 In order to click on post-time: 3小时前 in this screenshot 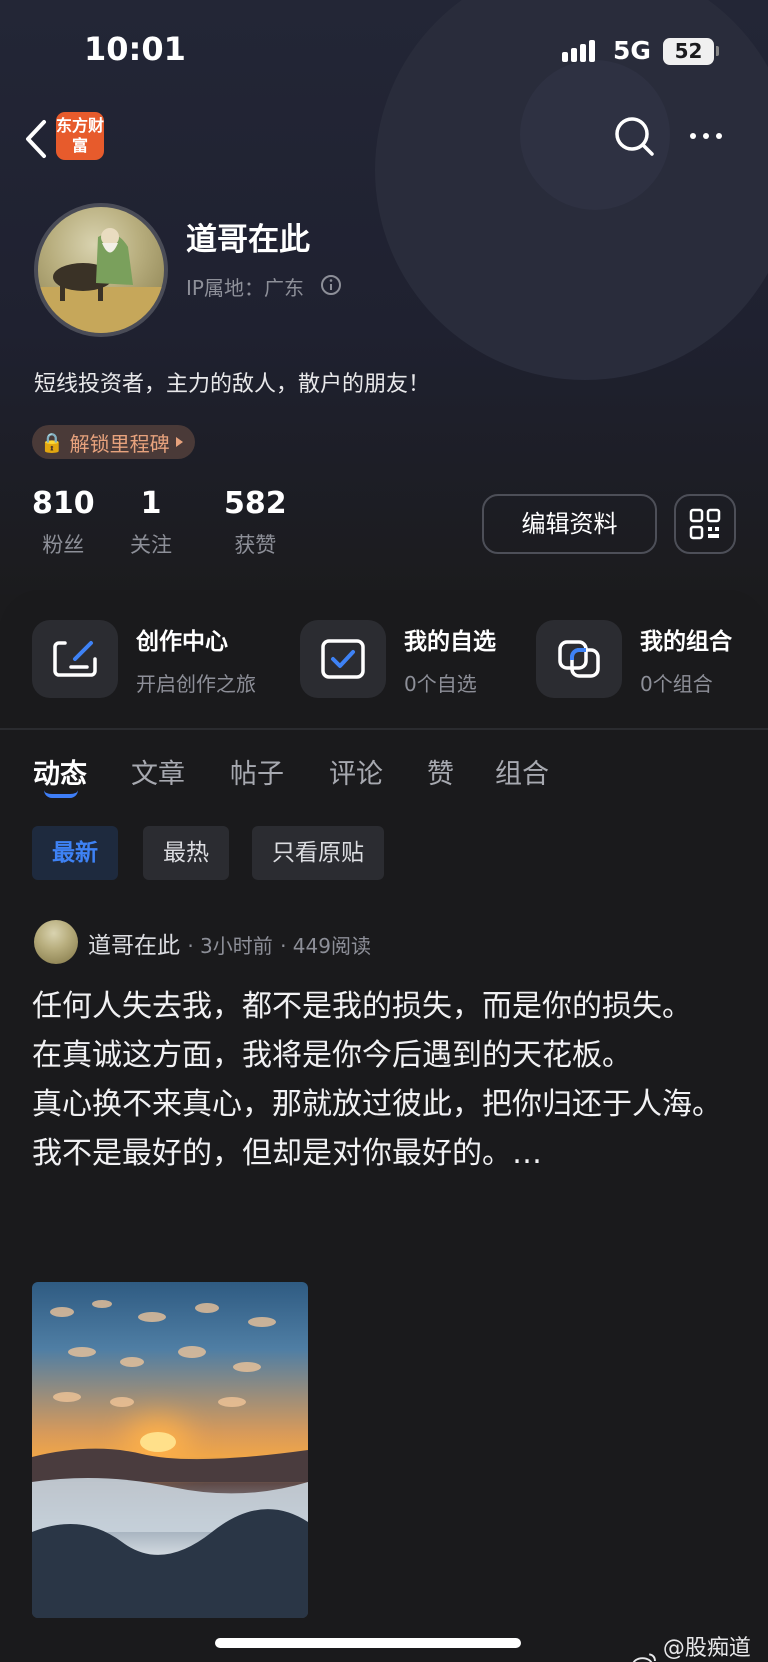, I will do `click(236, 946)`.